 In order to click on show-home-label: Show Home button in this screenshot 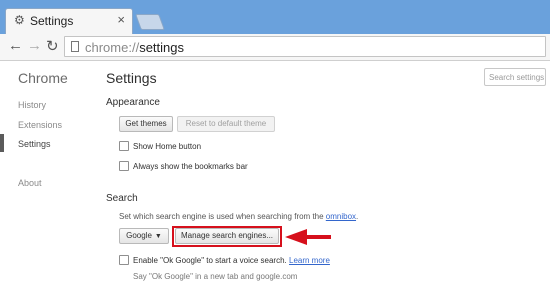, I will do `click(167, 146)`.